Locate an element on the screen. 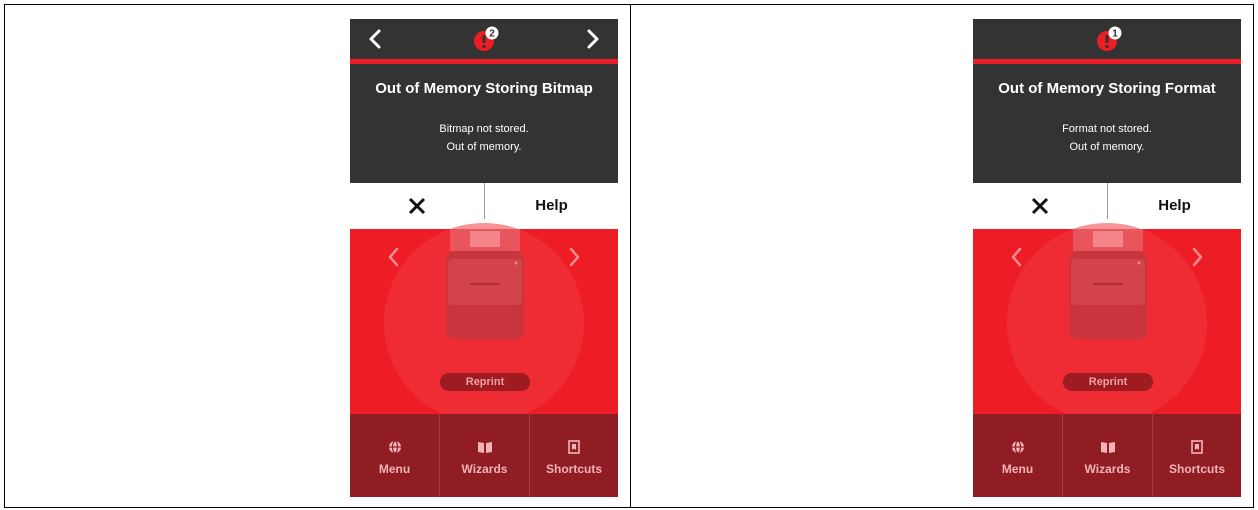  alert-badge-icon: 1 is located at coordinates (1109, 38).